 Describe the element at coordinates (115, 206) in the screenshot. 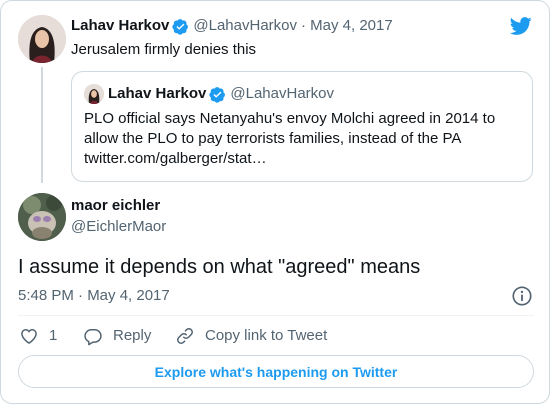

I see `author-name: maor eichler` at that location.